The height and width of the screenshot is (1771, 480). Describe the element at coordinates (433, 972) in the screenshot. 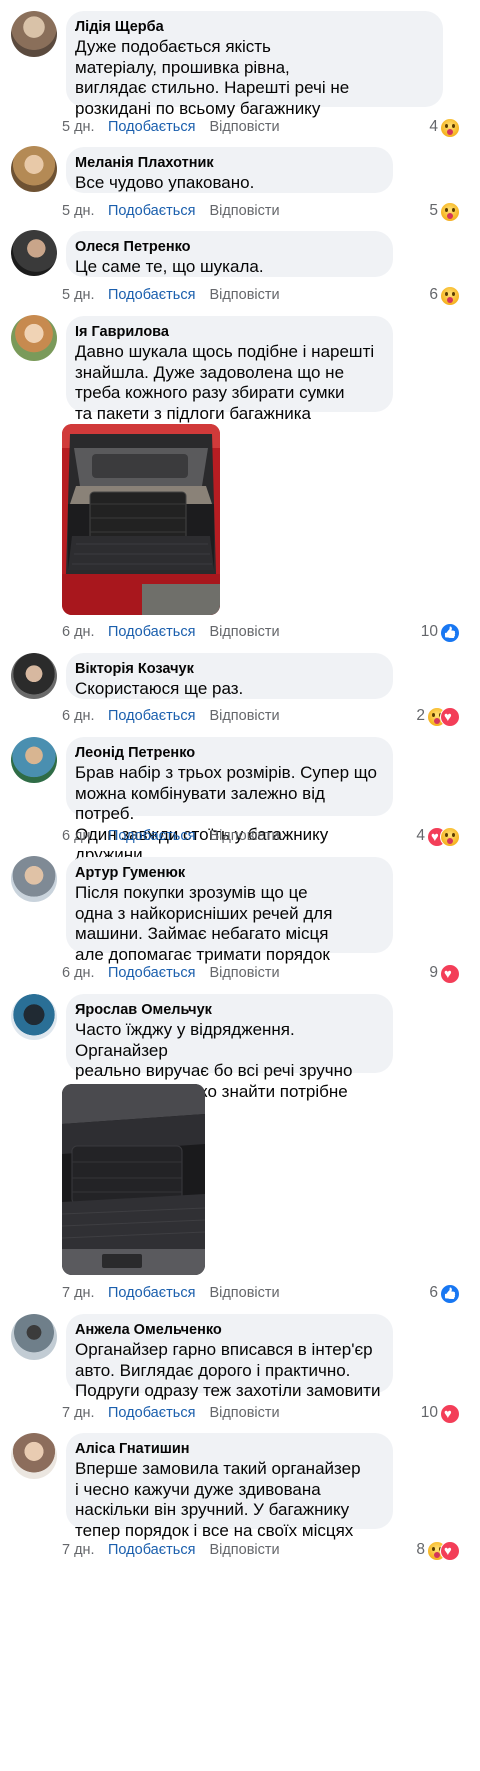

I see `reaction-count: 9` at that location.